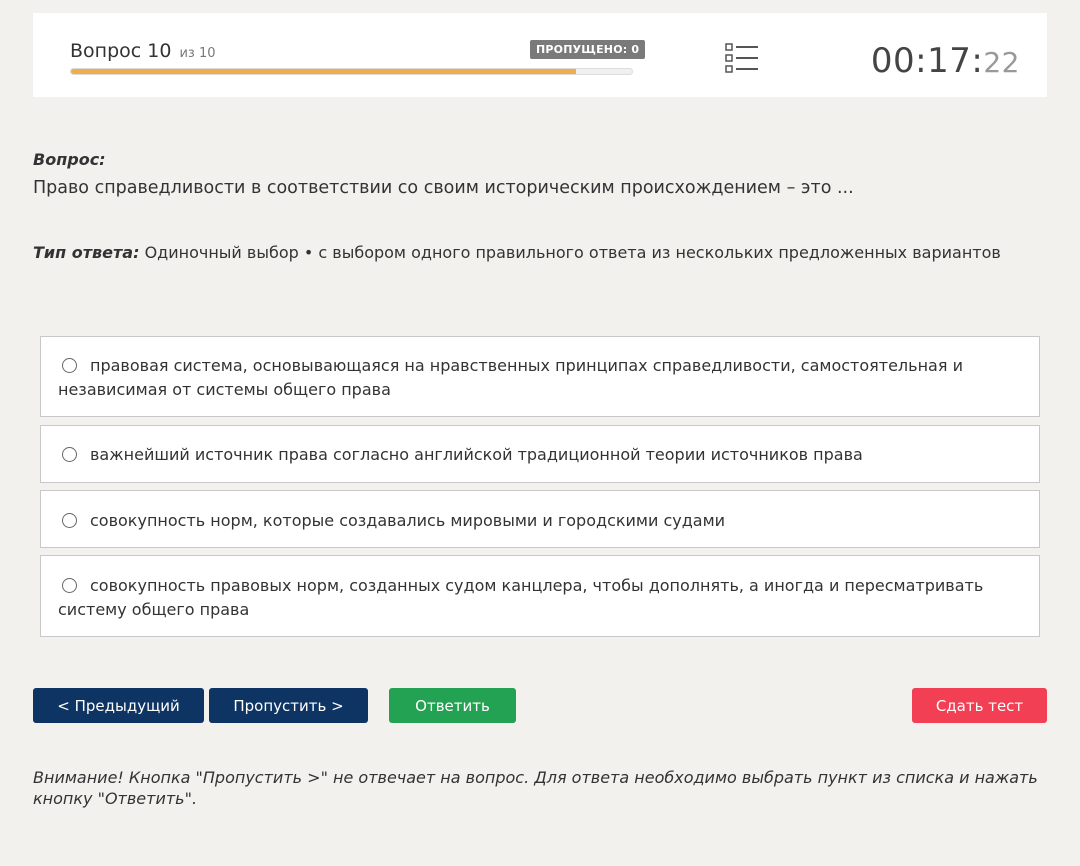 This screenshot has height=866, width=1080. What do you see at coordinates (979, 705) in the screenshot?
I see `submit-test-button: Сдать тест` at bounding box center [979, 705].